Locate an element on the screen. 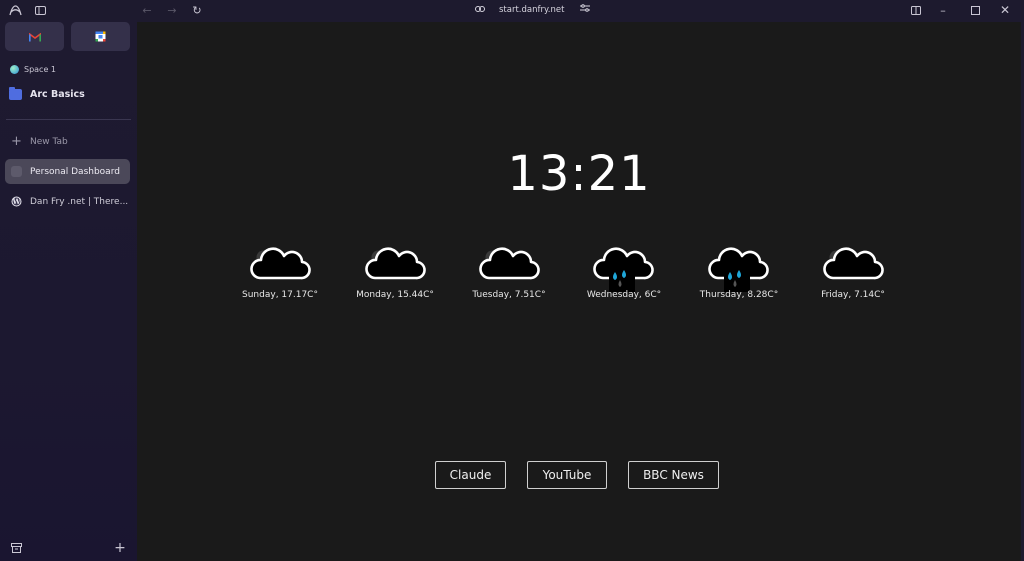 The image size is (1024, 561). space-name: Space 1 is located at coordinates (40, 69).